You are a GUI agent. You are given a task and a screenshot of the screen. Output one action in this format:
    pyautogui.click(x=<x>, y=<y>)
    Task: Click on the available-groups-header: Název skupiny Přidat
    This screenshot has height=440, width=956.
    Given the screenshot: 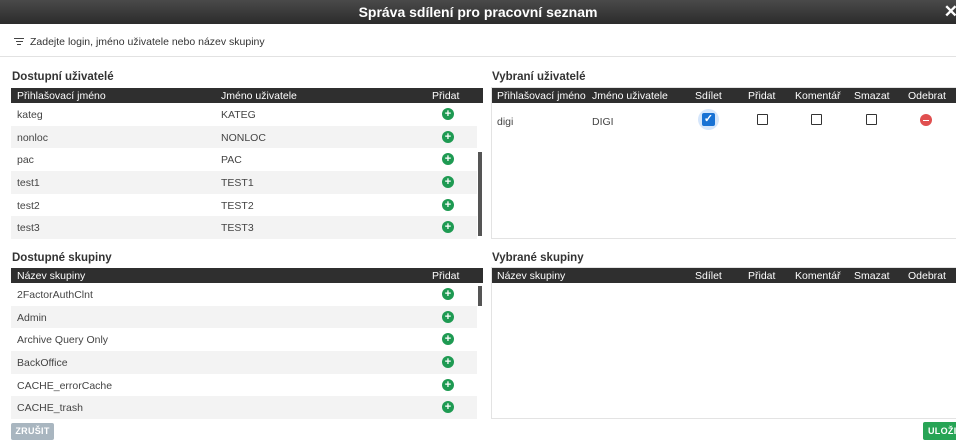 What is the action you would take?
    pyautogui.click(x=247, y=275)
    